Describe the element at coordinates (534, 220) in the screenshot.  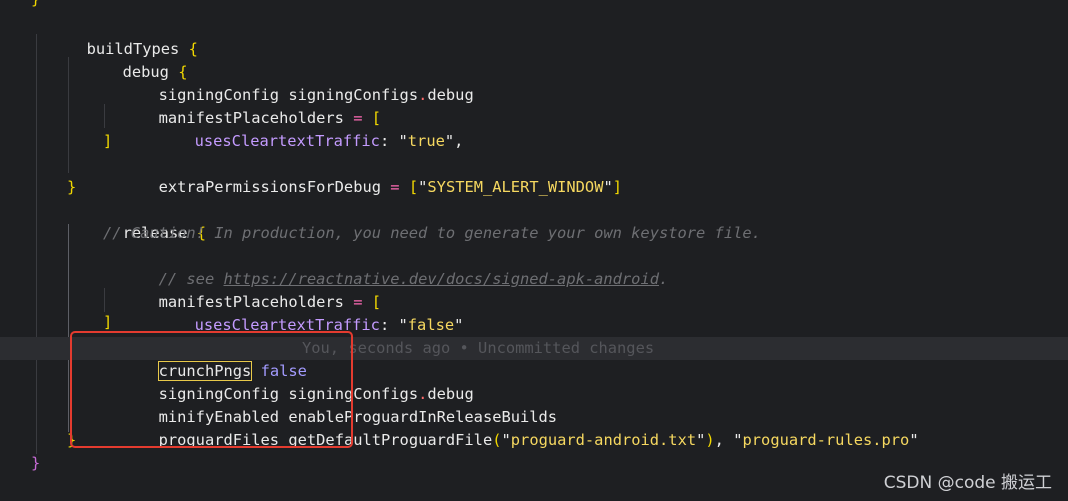
I see `code-line: release {` at that location.